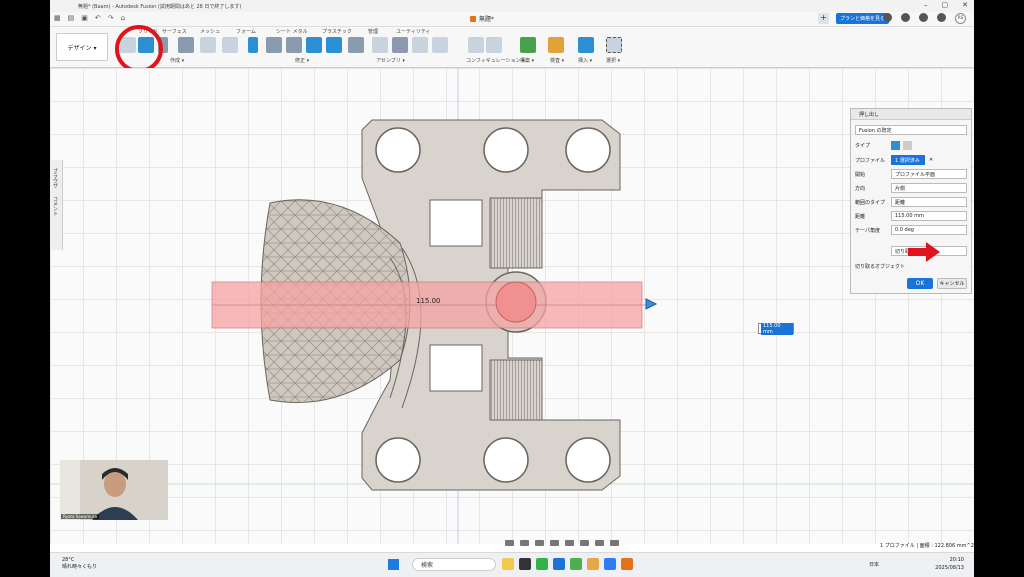 Image resolution: width=1024 pixels, height=577 pixels. Describe the element at coordinates (920, 283) in the screenshot. I see `ok-button: OK` at that location.